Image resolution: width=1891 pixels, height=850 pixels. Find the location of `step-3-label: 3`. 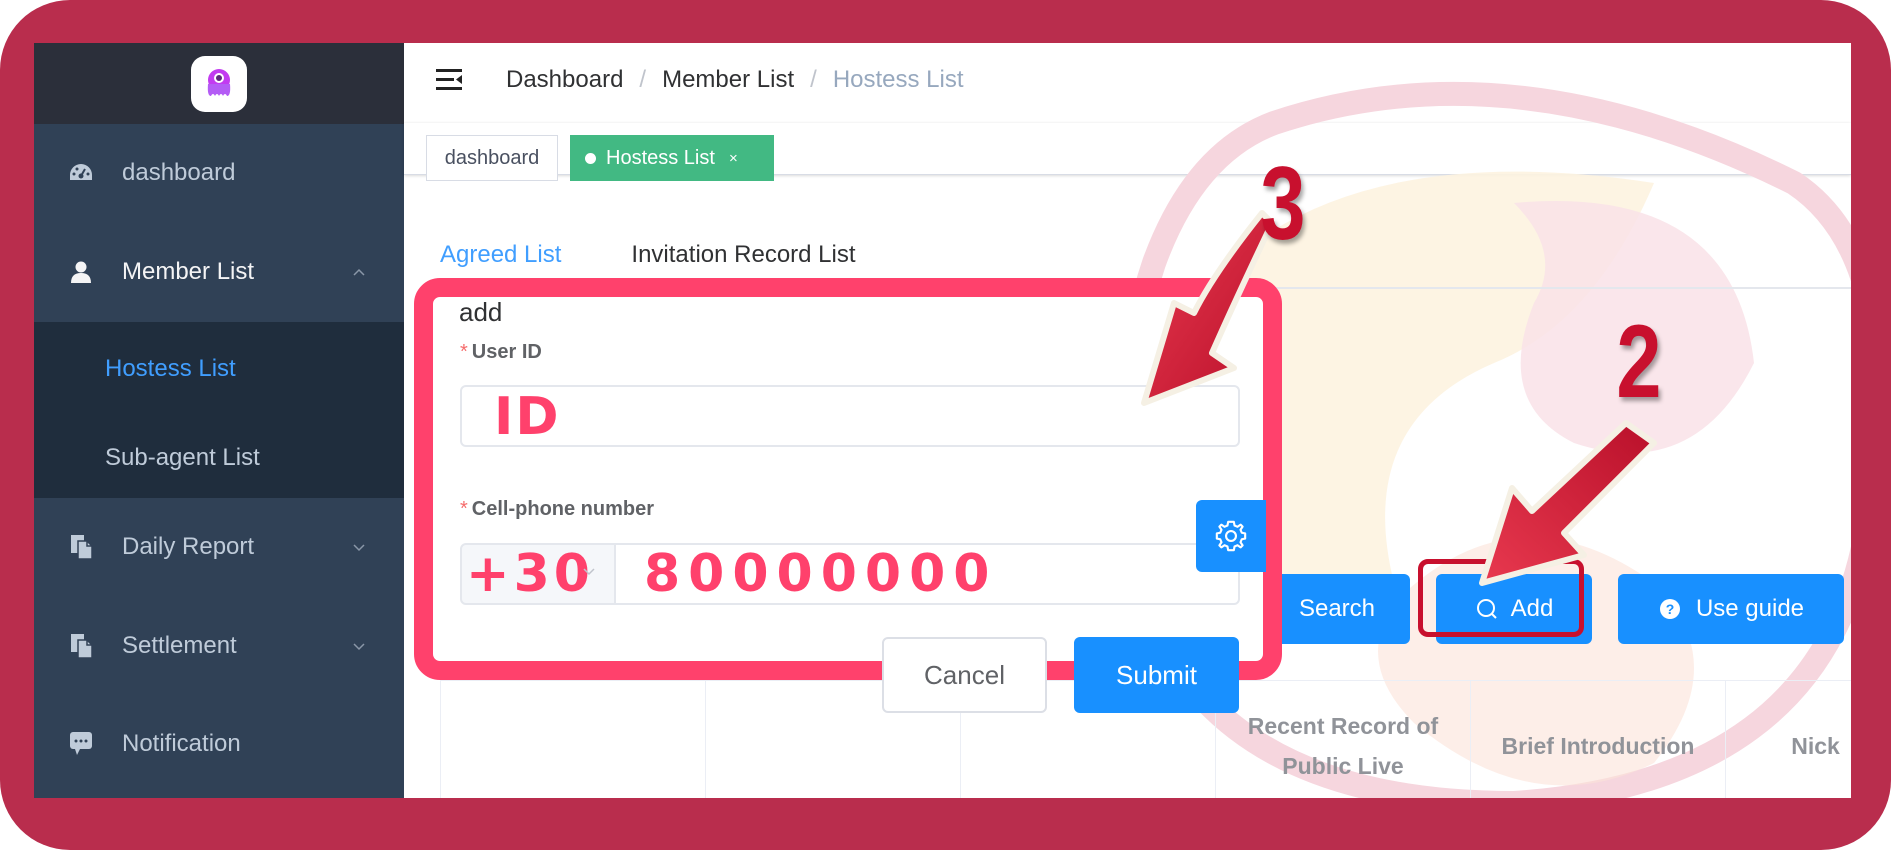

step-3-label: 3 is located at coordinates (1283, 204).